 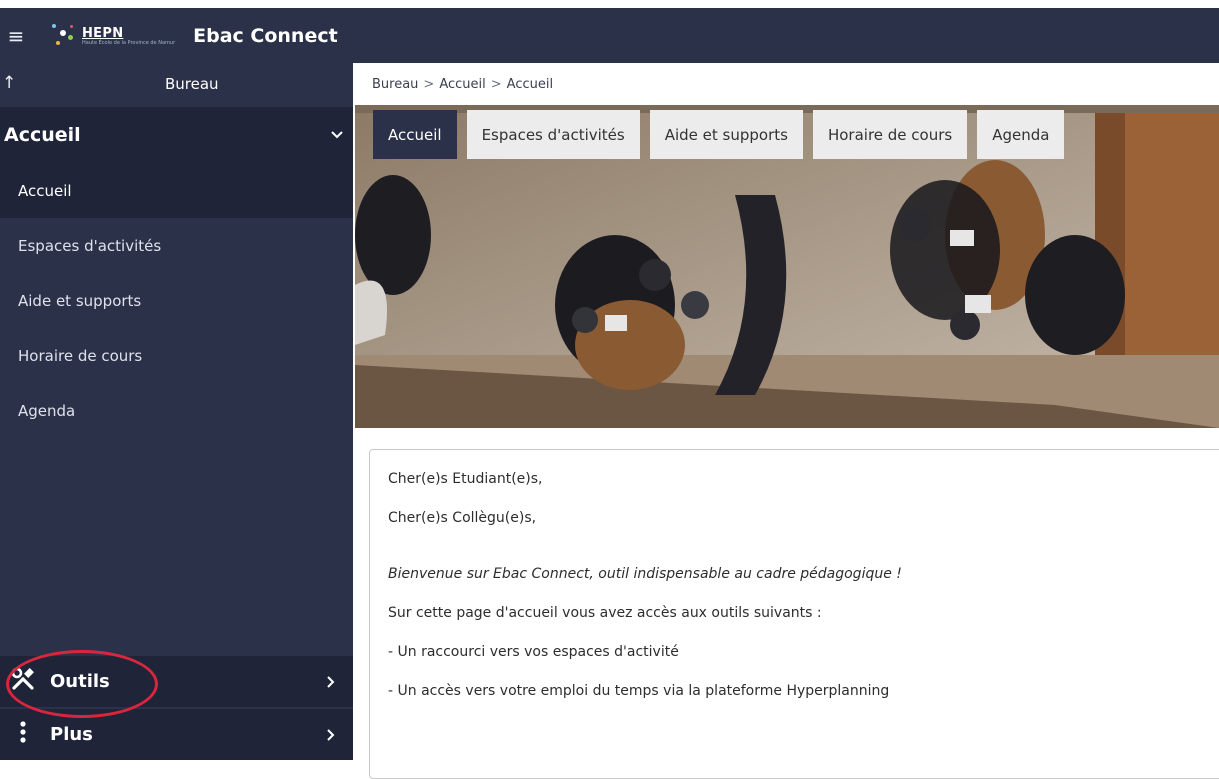 I want to click on tab-horaire: Horaire de cours, so click(x=890, y=134).